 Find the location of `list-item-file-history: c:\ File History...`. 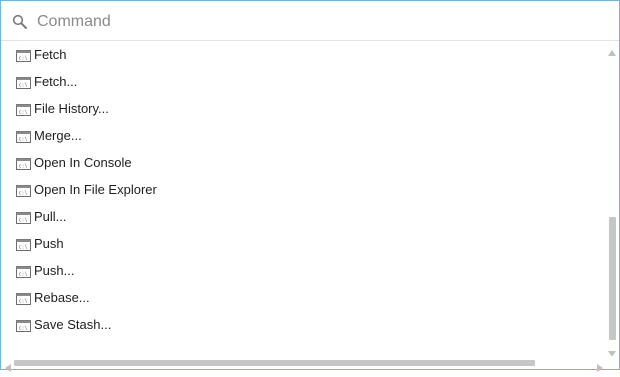

list-item-file-history: c:\ File History... is located at coordinates (303, 109).